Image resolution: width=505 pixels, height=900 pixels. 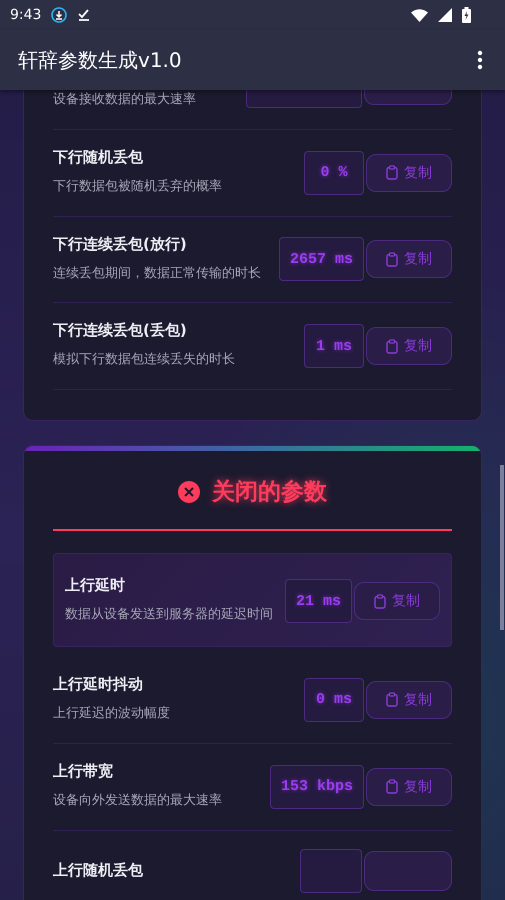 What do you see at coordinates (502, 547) in the screenshot?
I see `scrollbar` at bounding box center [502, 547].